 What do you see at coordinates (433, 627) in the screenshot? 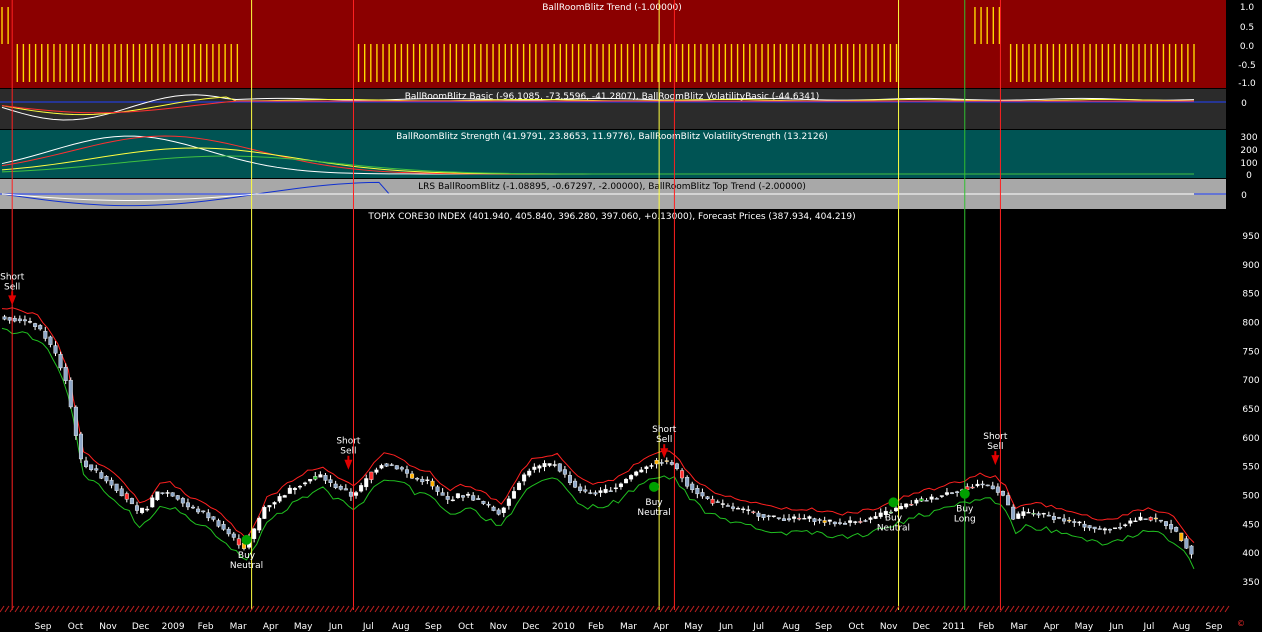
I see `x-axis-label: Sep` at bounding box center [433, 627].